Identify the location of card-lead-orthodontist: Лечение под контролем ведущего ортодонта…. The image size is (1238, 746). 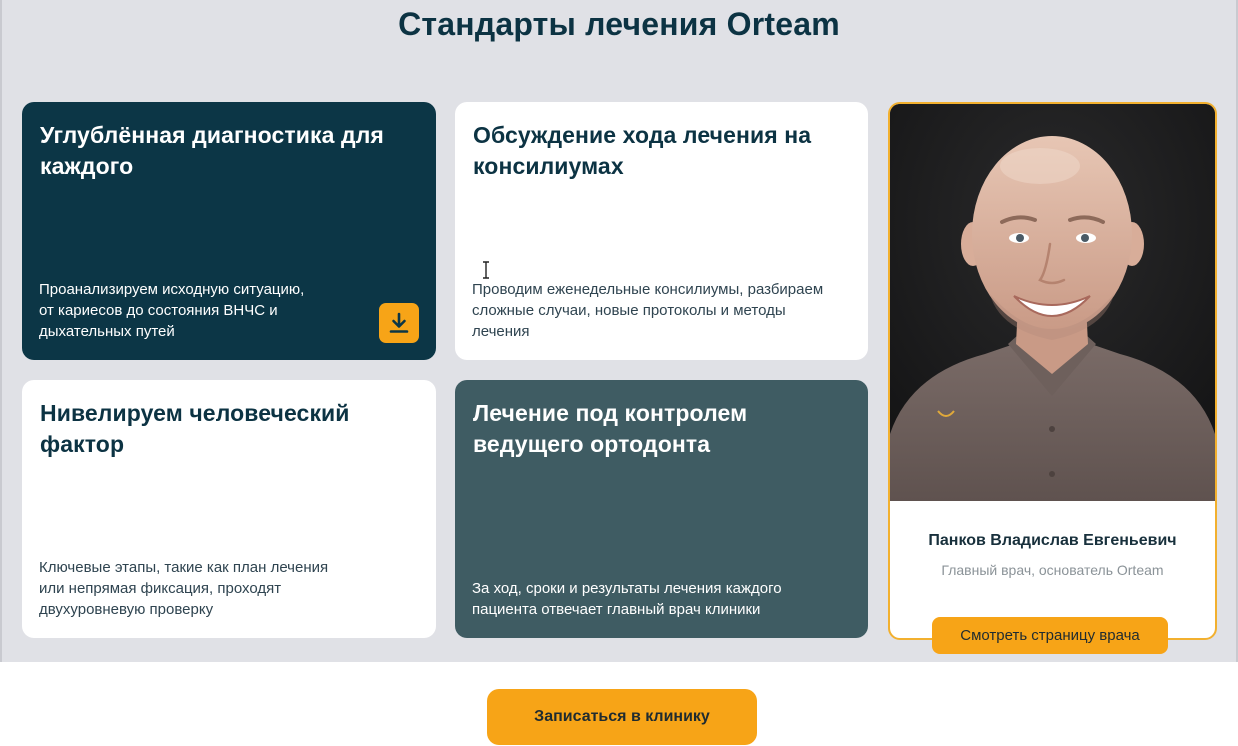
(661, 509).